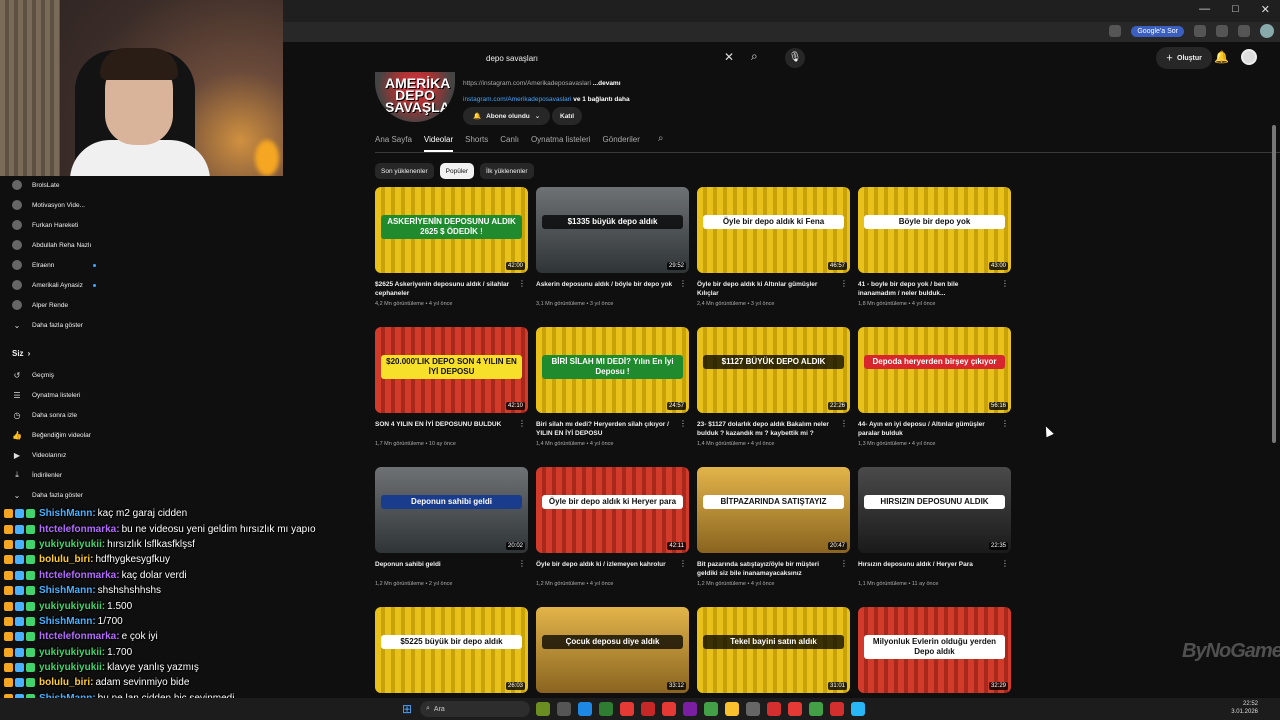 This screenshot has height=720, width=1280. Describe the element at coordinates (1157, 31) in the screenshot. I see `google-ask-button: Google'a Sor` at that location.